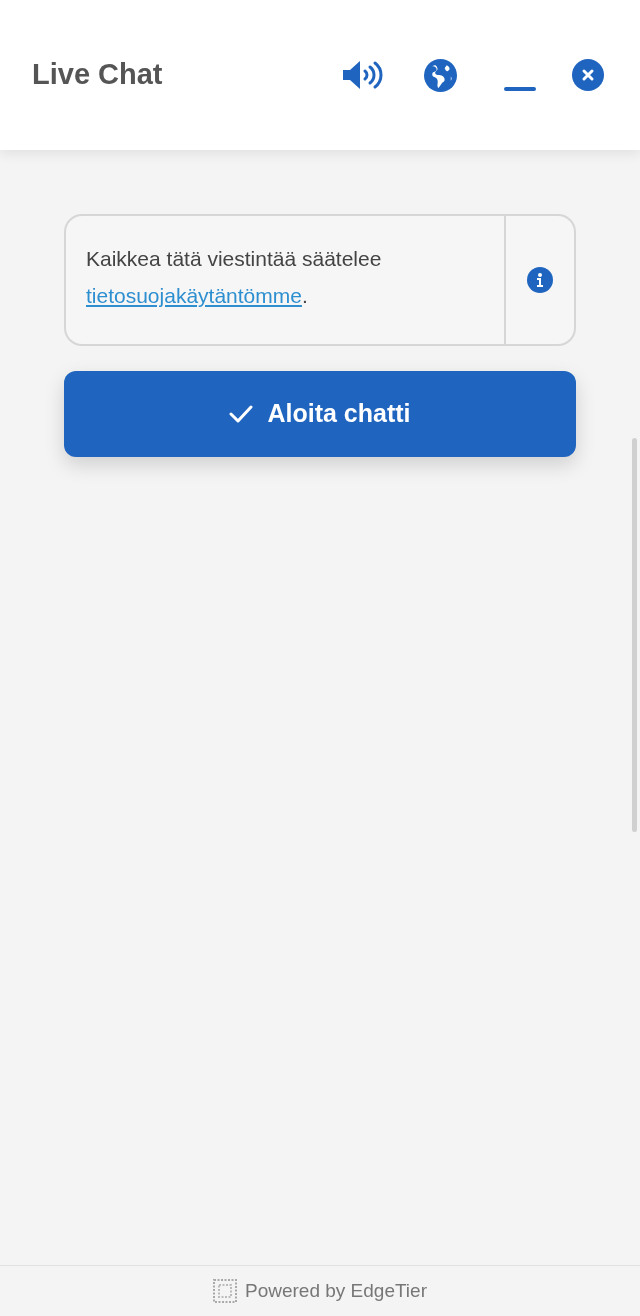  I want to click on globe-icon, so click(440, 75).